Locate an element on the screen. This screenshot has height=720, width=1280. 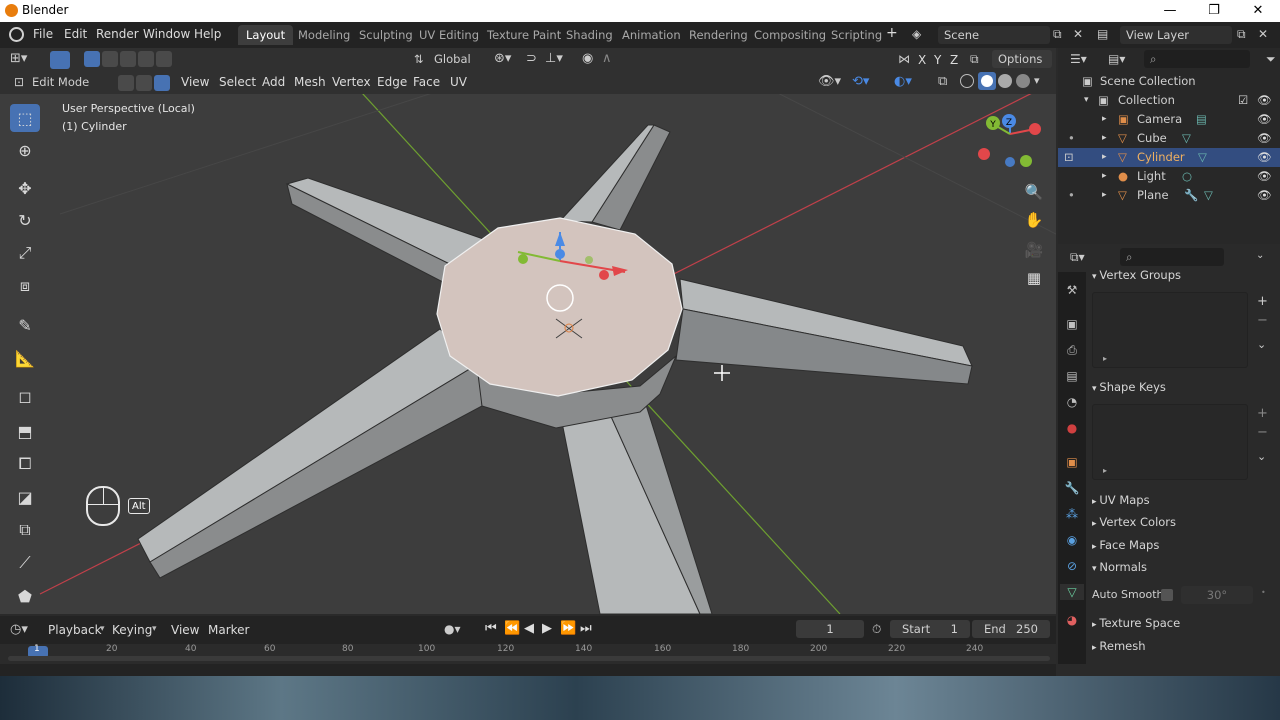
material-tab-icon: ◕ is located at coordinates (1072, 620).